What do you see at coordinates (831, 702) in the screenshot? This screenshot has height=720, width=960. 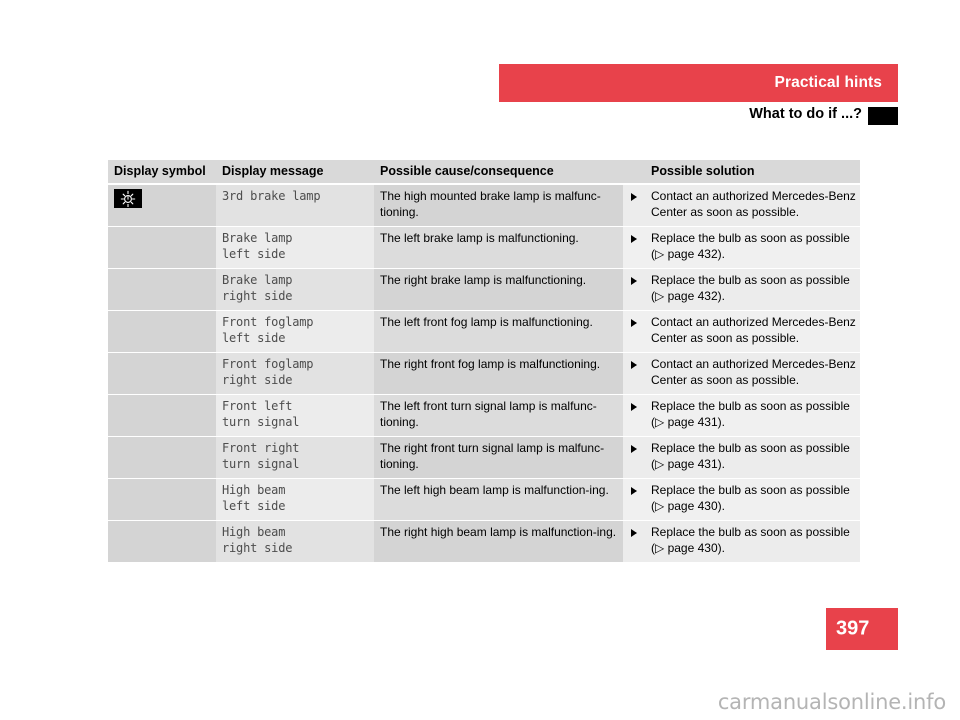 I see `site-watermark: carmanualsonline.info` at bounding box center [831, 702].